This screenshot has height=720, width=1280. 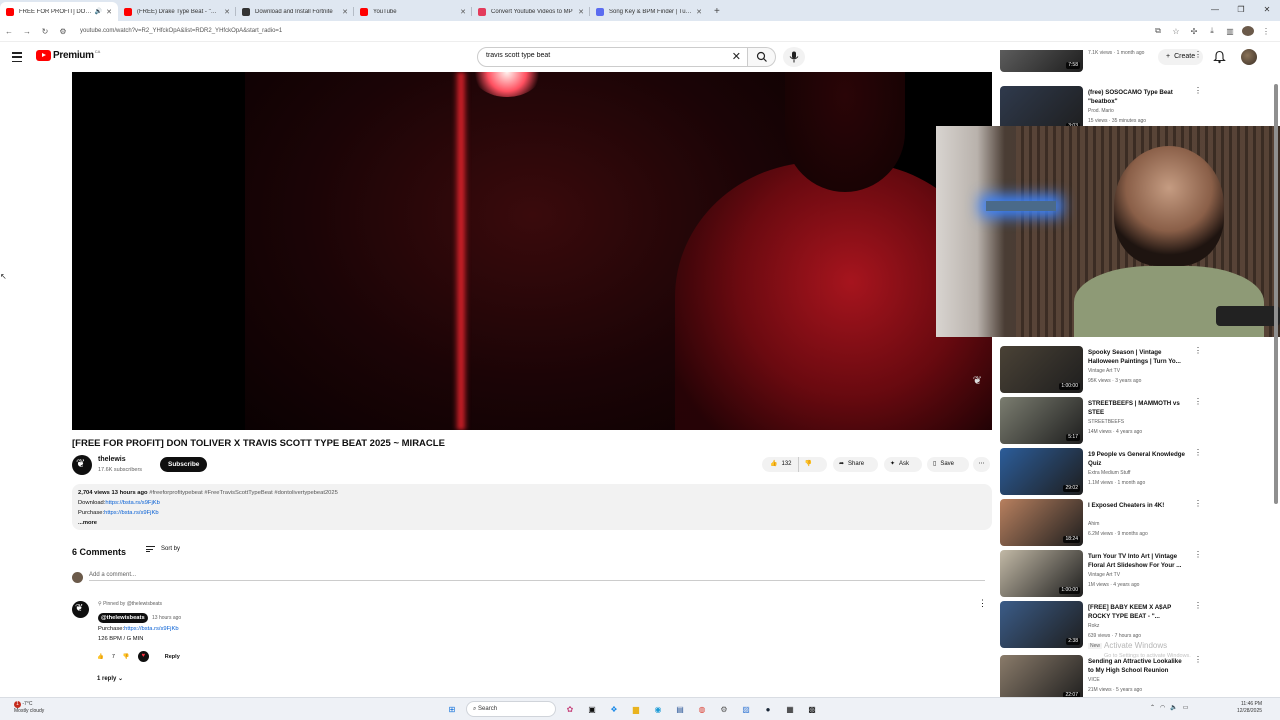 What do you see at coordinates (1138, 459) in the screenshot?
I see `recommended-title: 19 People vs General Knowledge Quiz` at bounding box center [1138, 459].